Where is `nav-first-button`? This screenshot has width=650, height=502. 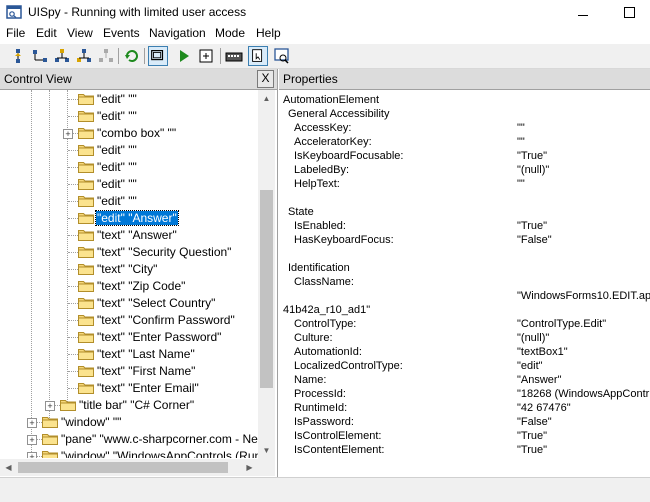 nav-first-button is located at coordinates (18, 56).